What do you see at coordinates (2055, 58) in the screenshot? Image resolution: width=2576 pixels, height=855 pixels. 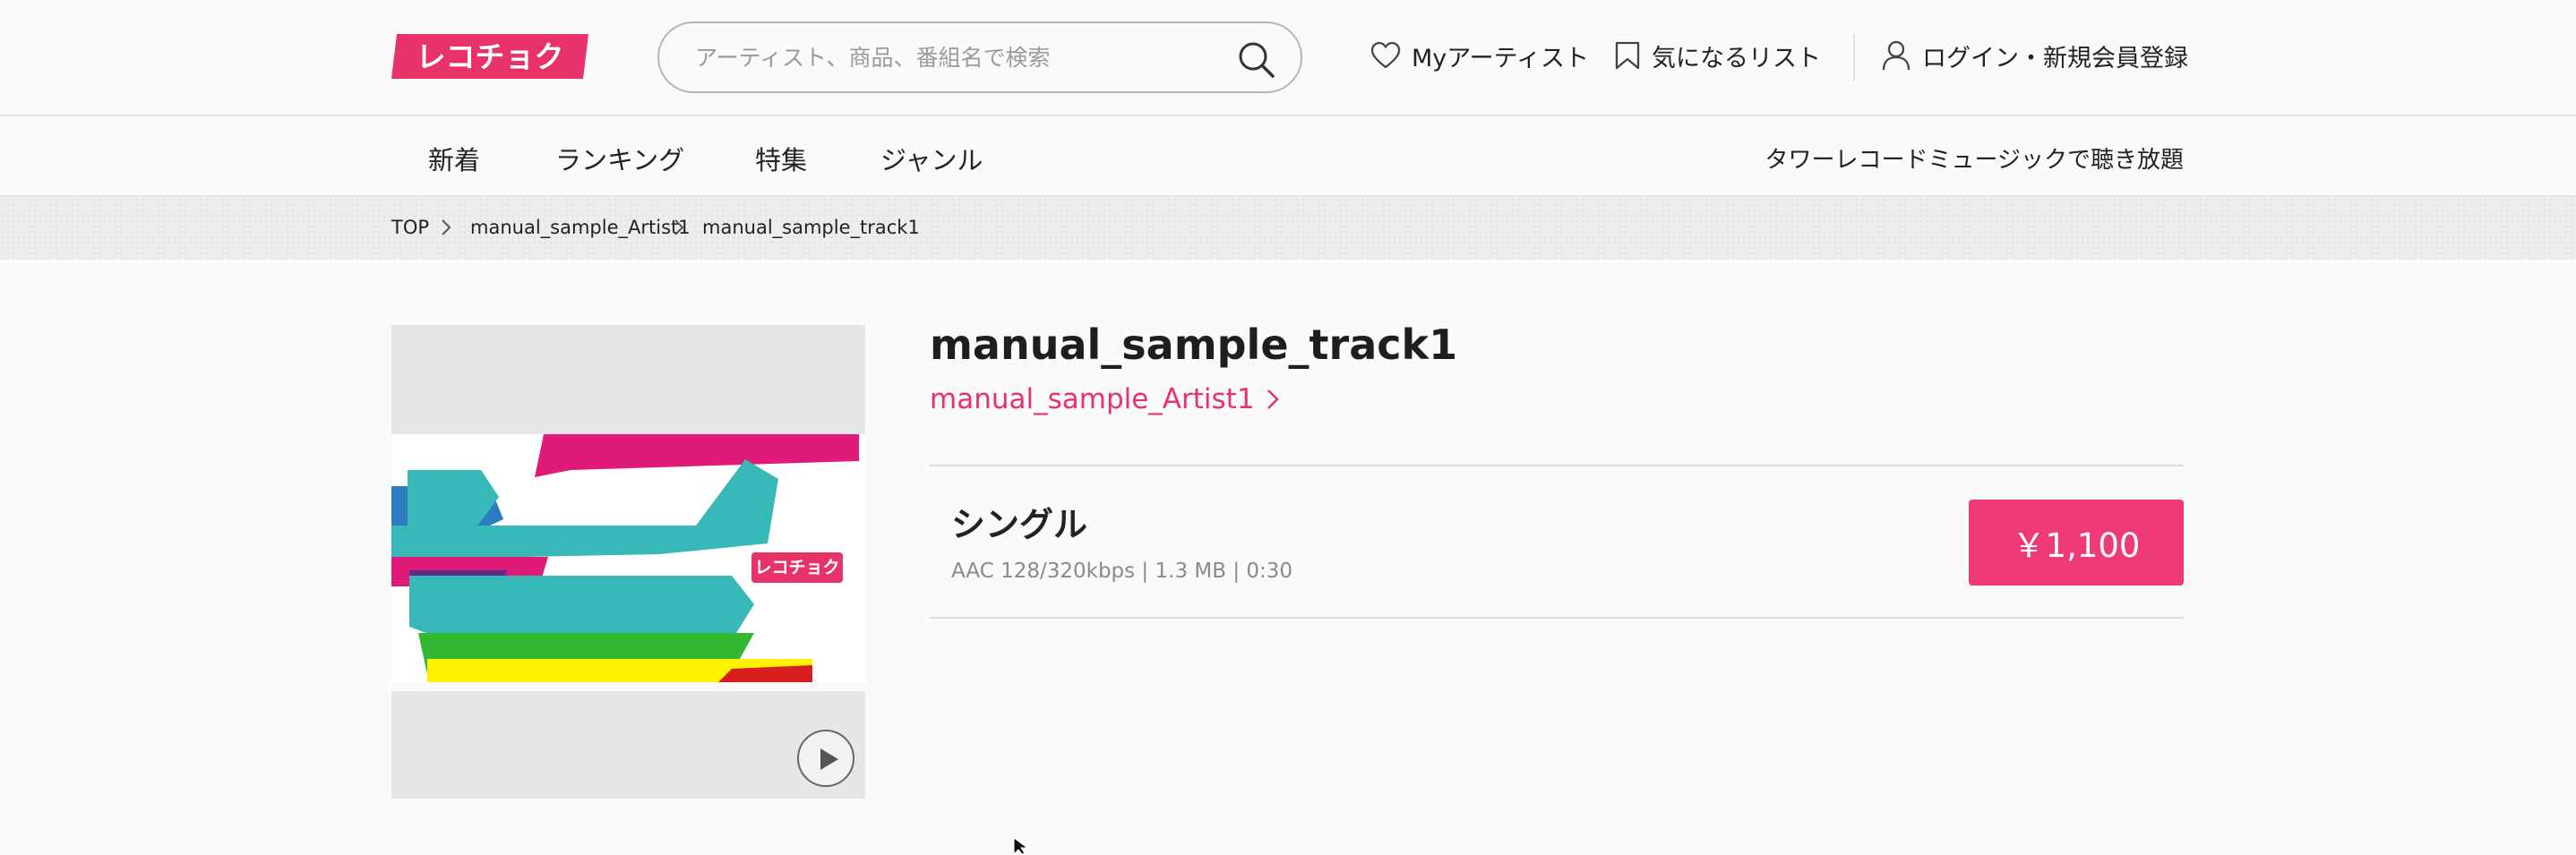 I see `login-label: ログイン・新規会員登録` at bounding box center [2055, 58].